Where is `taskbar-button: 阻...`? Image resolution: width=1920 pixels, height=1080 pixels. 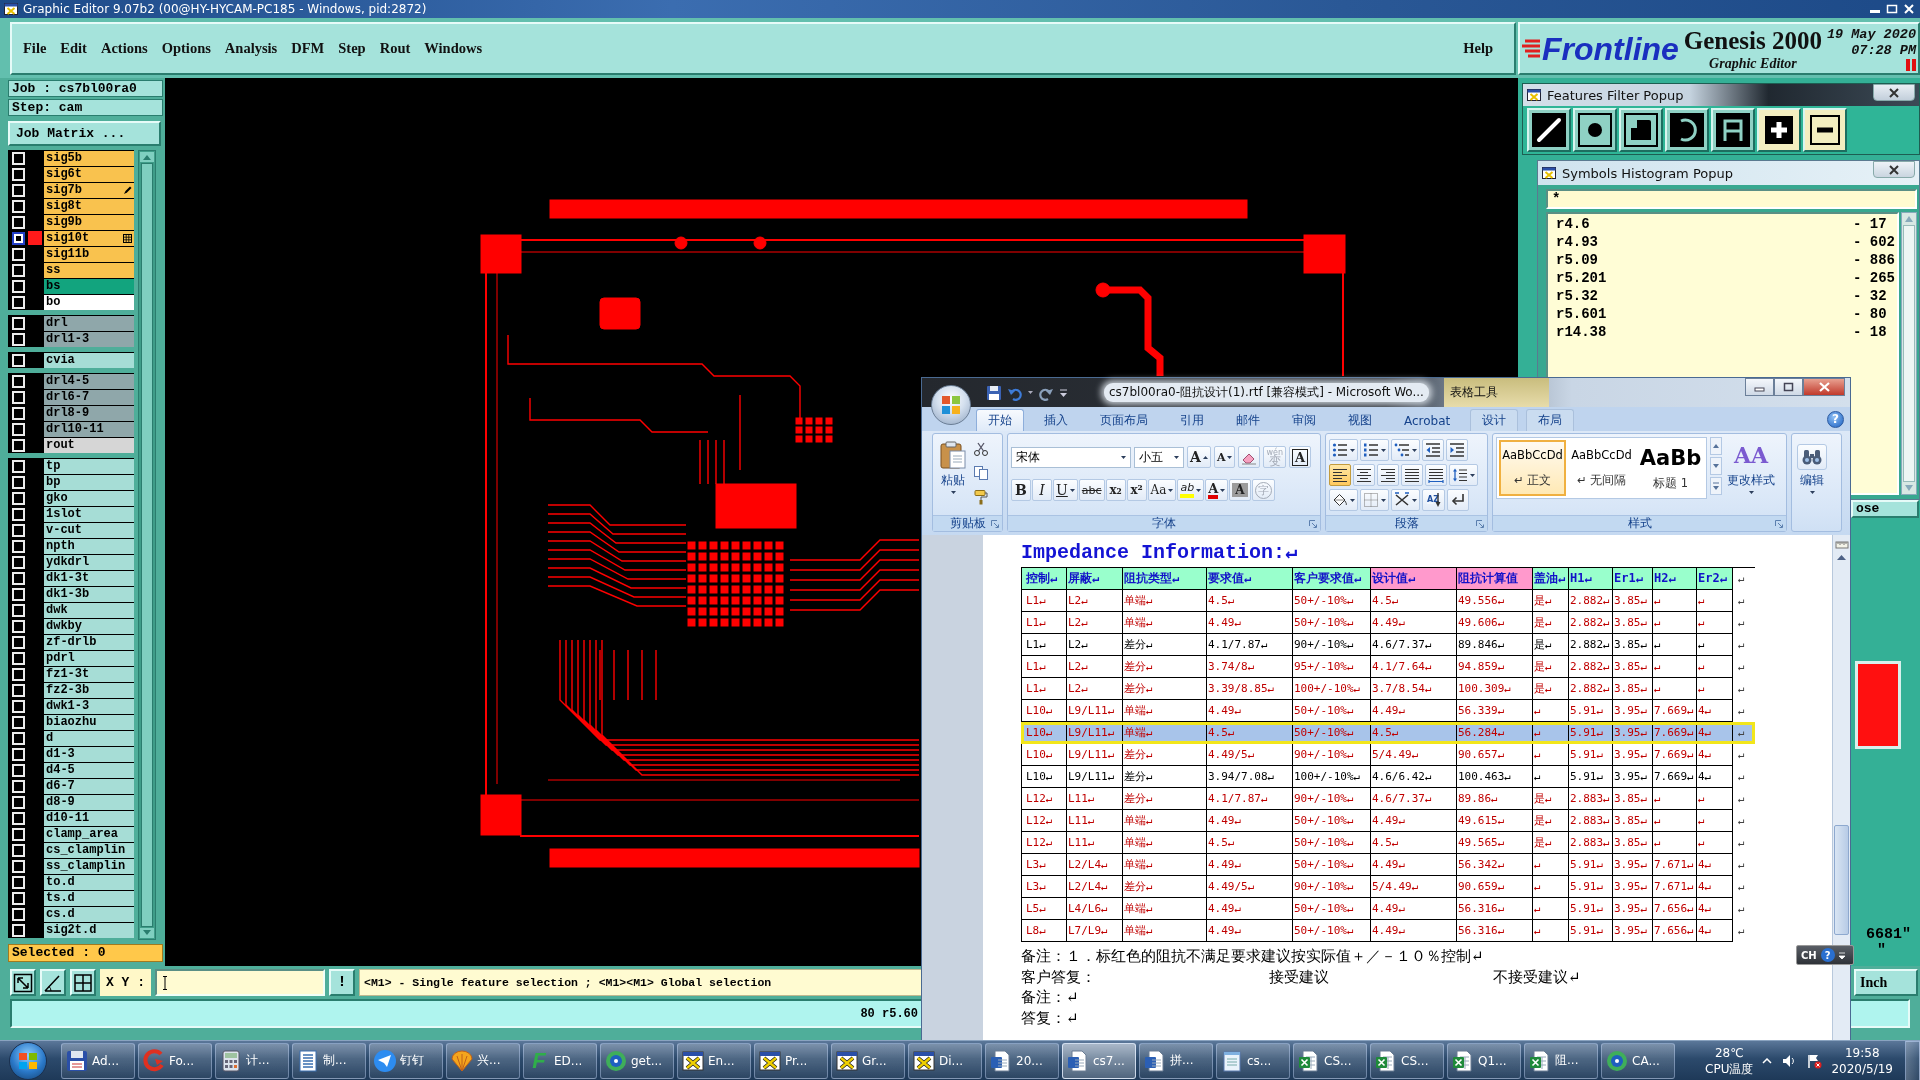
taskbar-button: 阻... is located at coordinates (1561, 1060).